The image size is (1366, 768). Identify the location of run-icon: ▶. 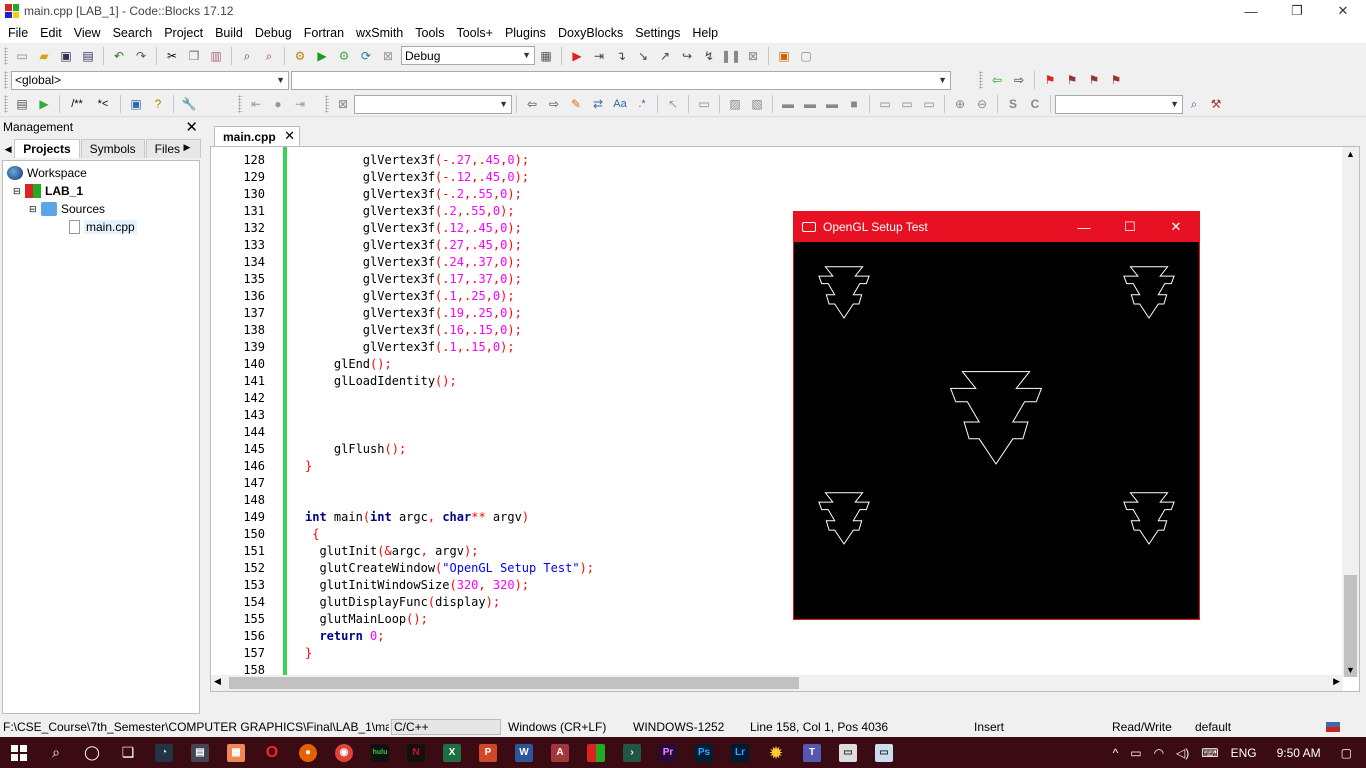
(322, 56).